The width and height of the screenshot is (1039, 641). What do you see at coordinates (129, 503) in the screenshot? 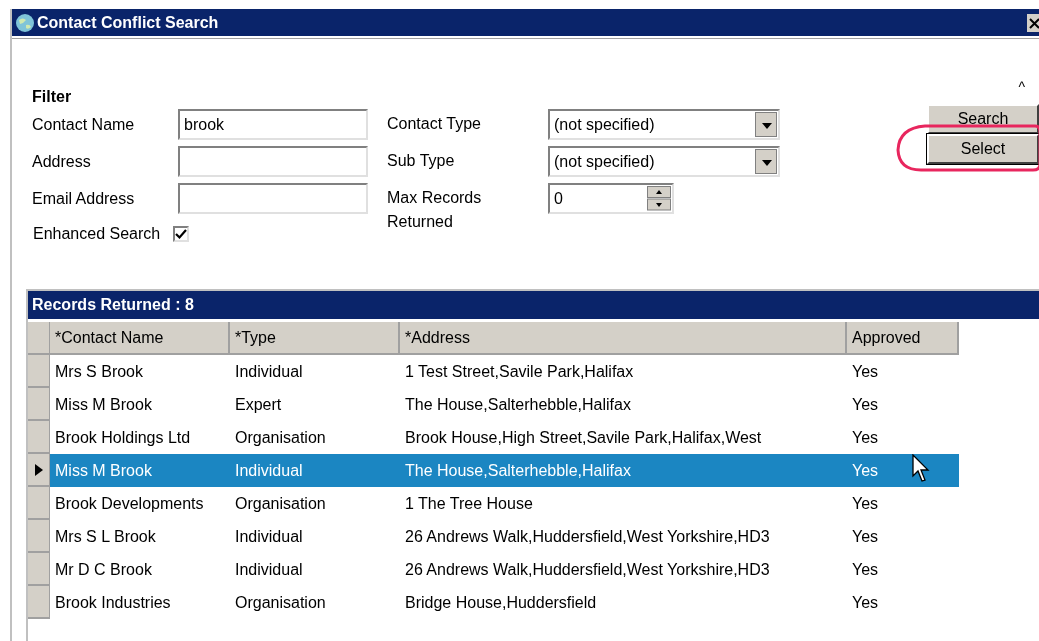
I see `table-cell-text: Brook Developments` at bounding box center [129, 503].